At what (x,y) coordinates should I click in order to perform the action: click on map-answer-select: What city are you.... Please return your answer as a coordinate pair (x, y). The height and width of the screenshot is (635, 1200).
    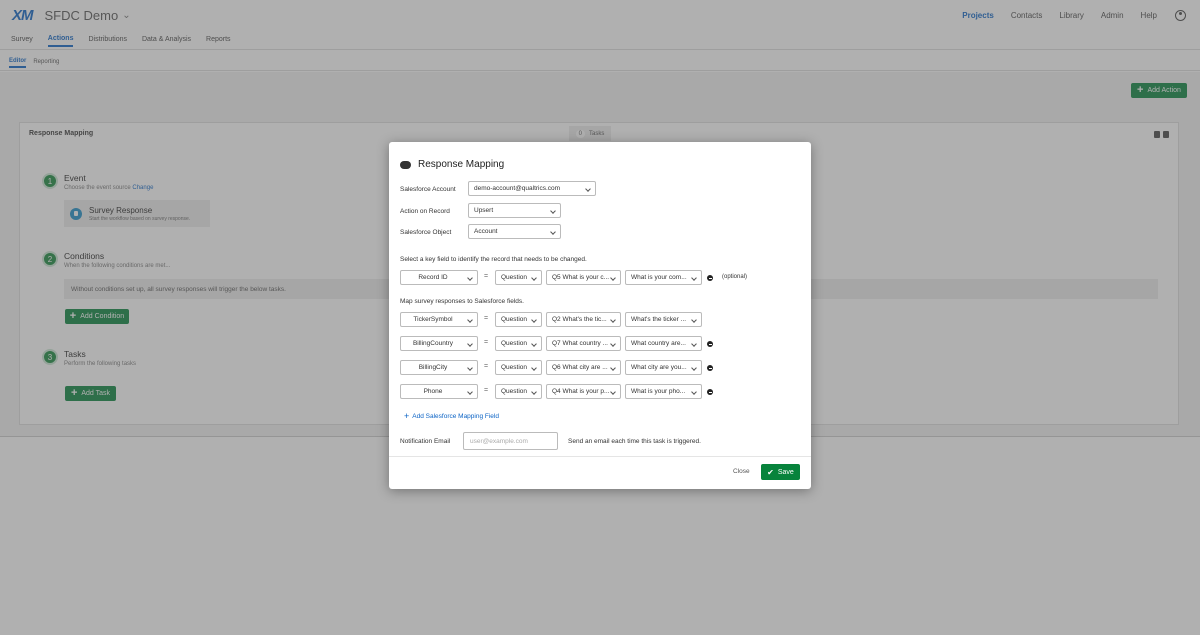
    Looking at the image, I should click on (663, 367).